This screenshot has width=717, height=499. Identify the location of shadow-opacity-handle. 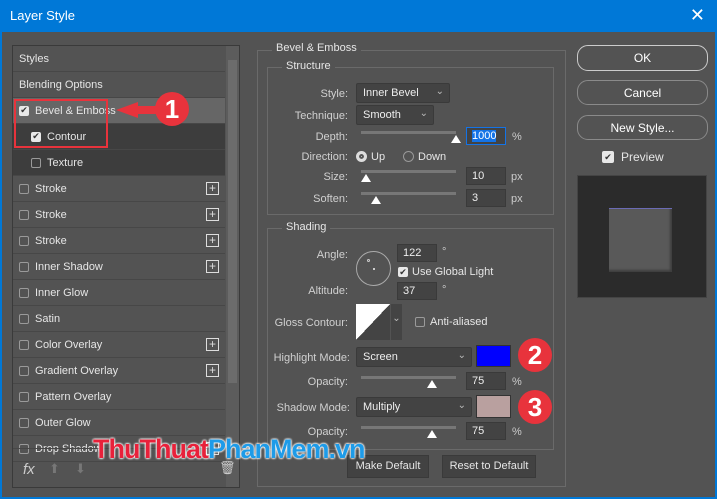
(432, 434).